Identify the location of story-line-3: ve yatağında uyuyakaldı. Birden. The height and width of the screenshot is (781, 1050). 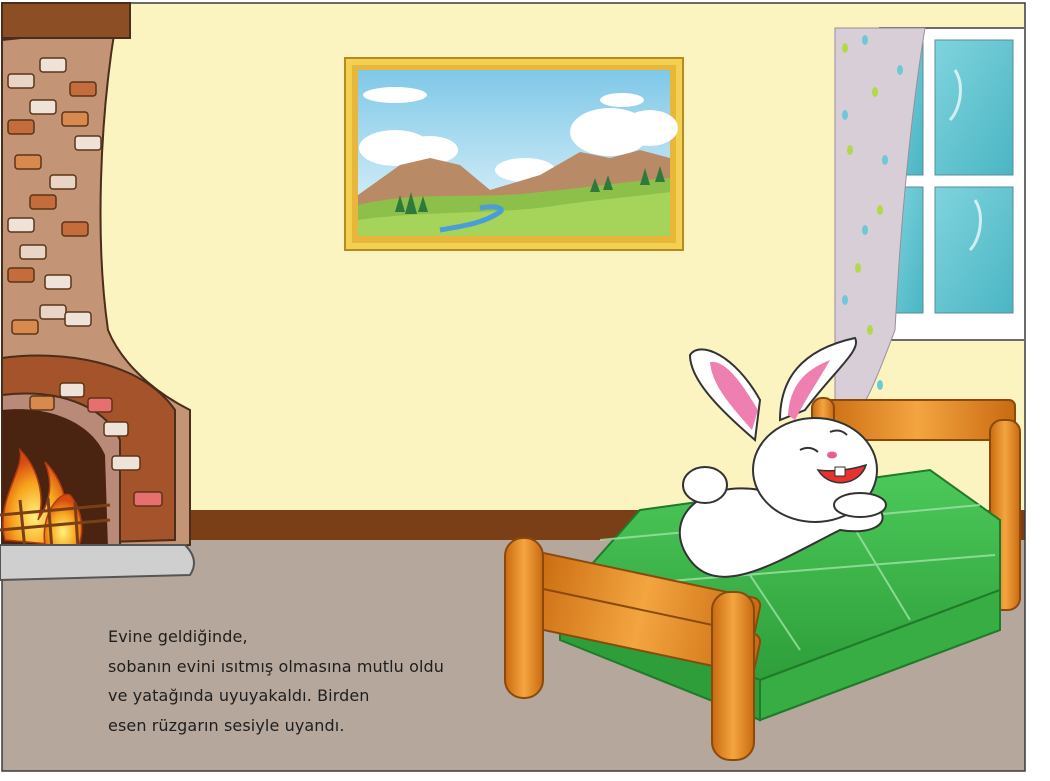
(239, 695).